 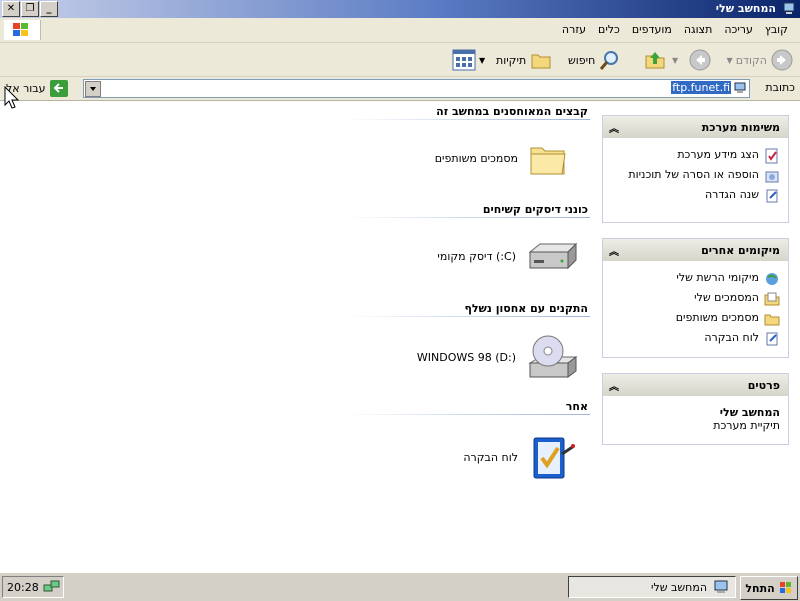 What do you see at coordinates (695, 176) in the screenshot?
I see `task-add-remove-programs: הוספה או הסרה של תוכניות` at bounding box center [695, 176].